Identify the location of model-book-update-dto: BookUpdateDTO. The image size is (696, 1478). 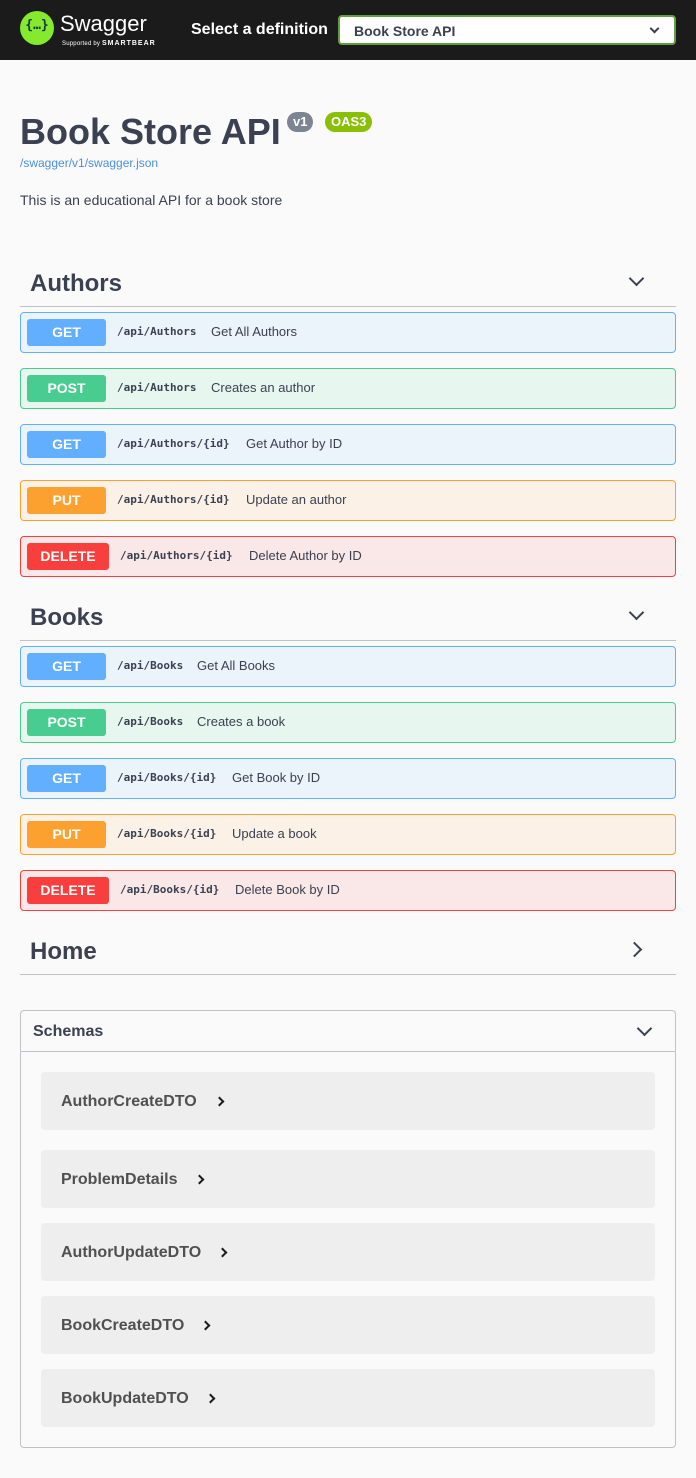
(348, 1398).